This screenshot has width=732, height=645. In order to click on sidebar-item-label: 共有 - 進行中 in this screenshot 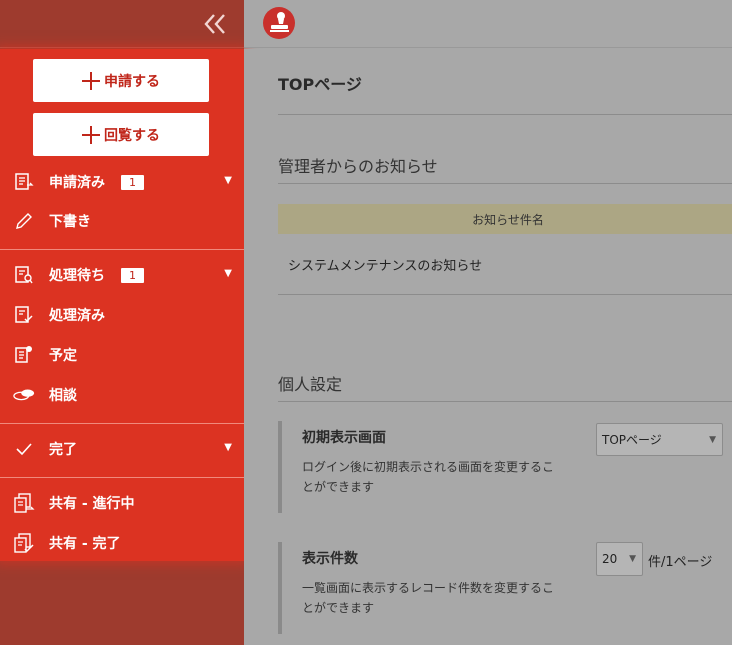, I will do `click(92, 504)`.